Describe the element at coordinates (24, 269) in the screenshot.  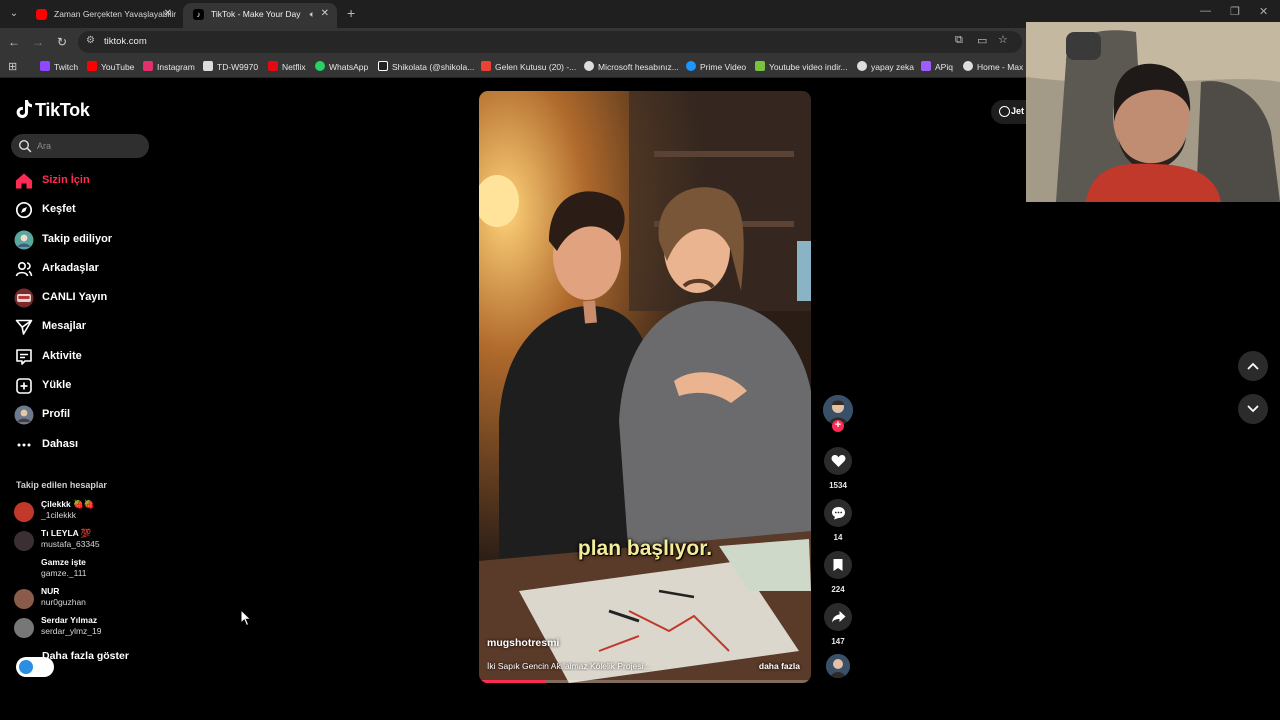
I see `friends-icon` at that location.